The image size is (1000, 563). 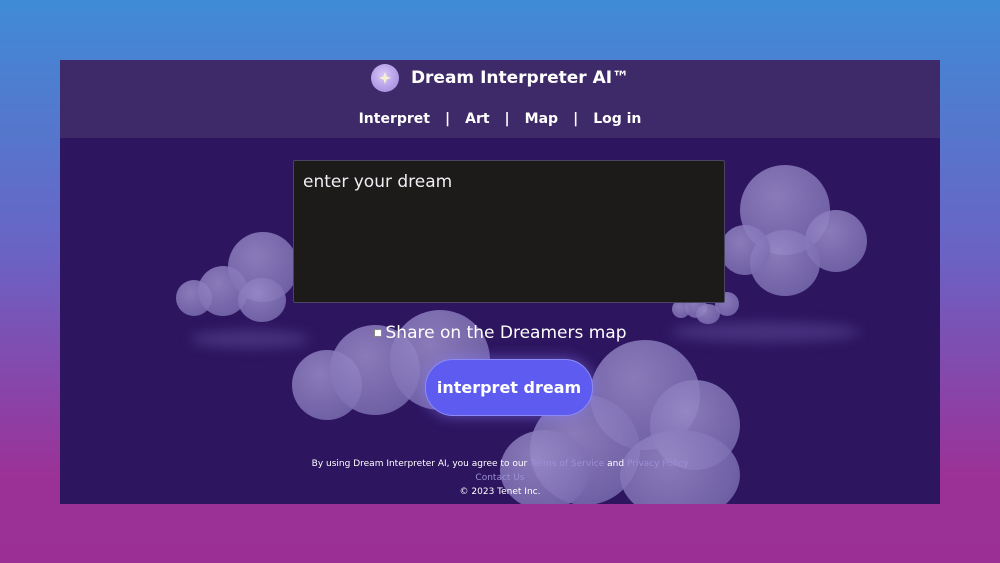 What do you see at coordinates (617, 119) in the screenshot?
I see `nav-login: Log in` at bounding box center [617, 119].